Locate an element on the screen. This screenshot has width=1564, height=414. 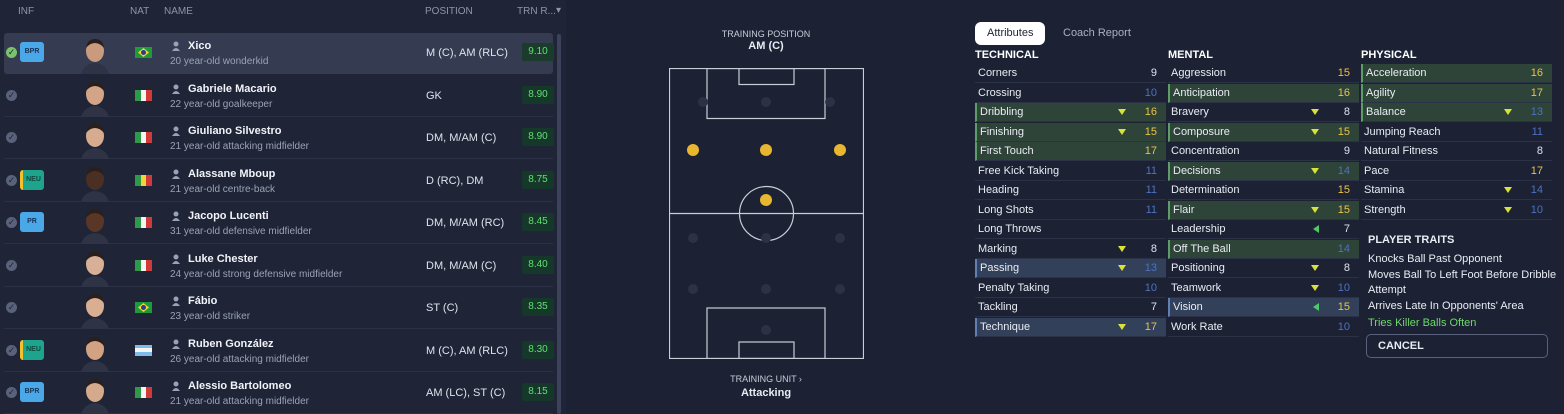
attribute-value: 14 is located at coordinates (1343, 248).